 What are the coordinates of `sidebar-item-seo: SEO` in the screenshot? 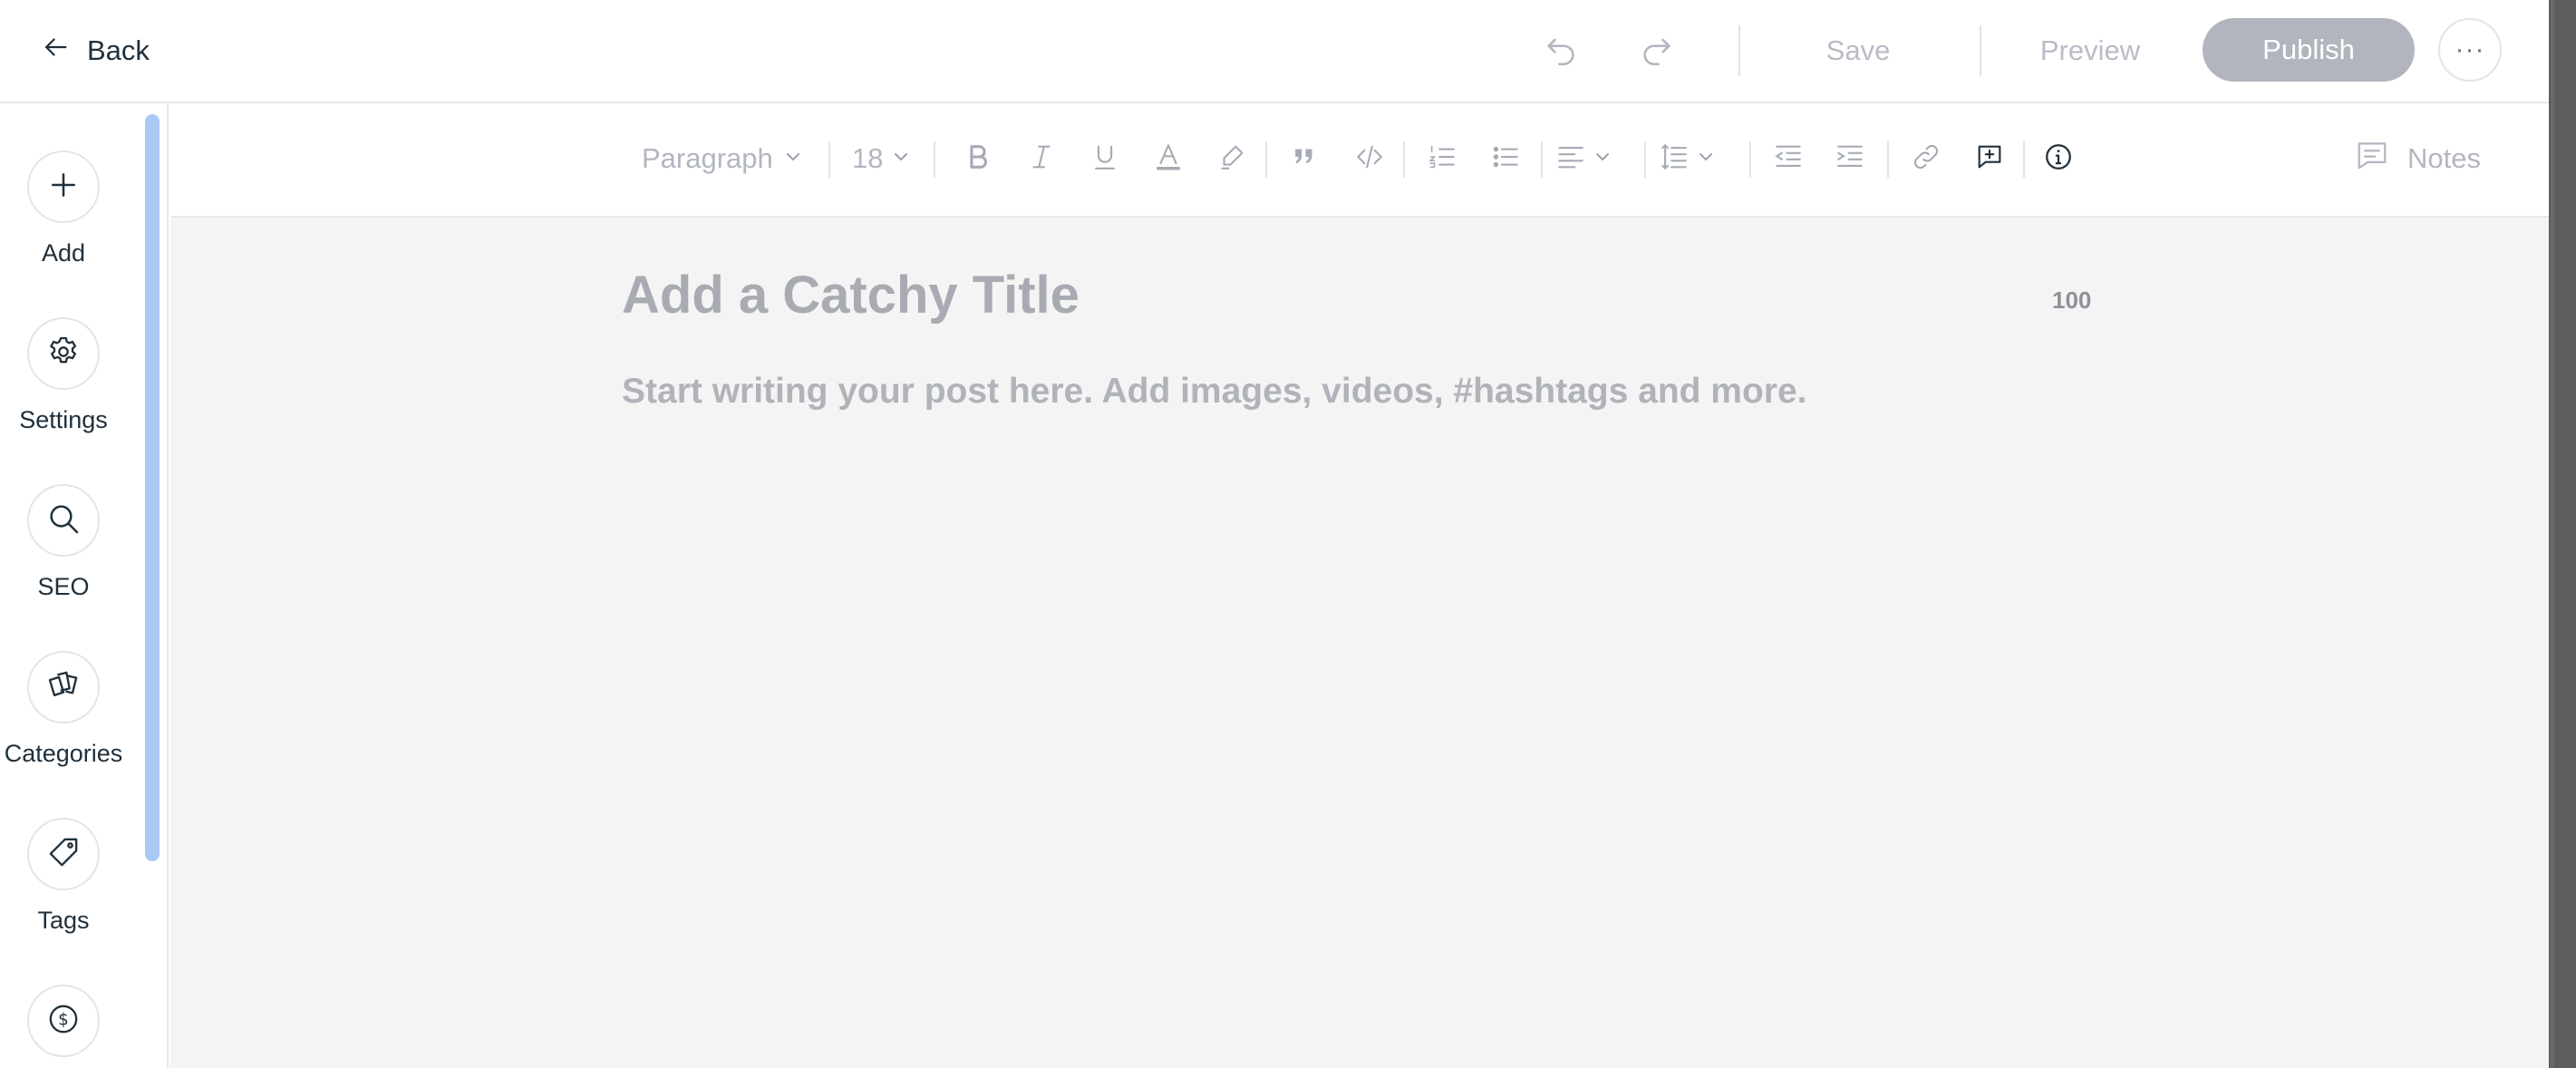 It's located at (63, 542).